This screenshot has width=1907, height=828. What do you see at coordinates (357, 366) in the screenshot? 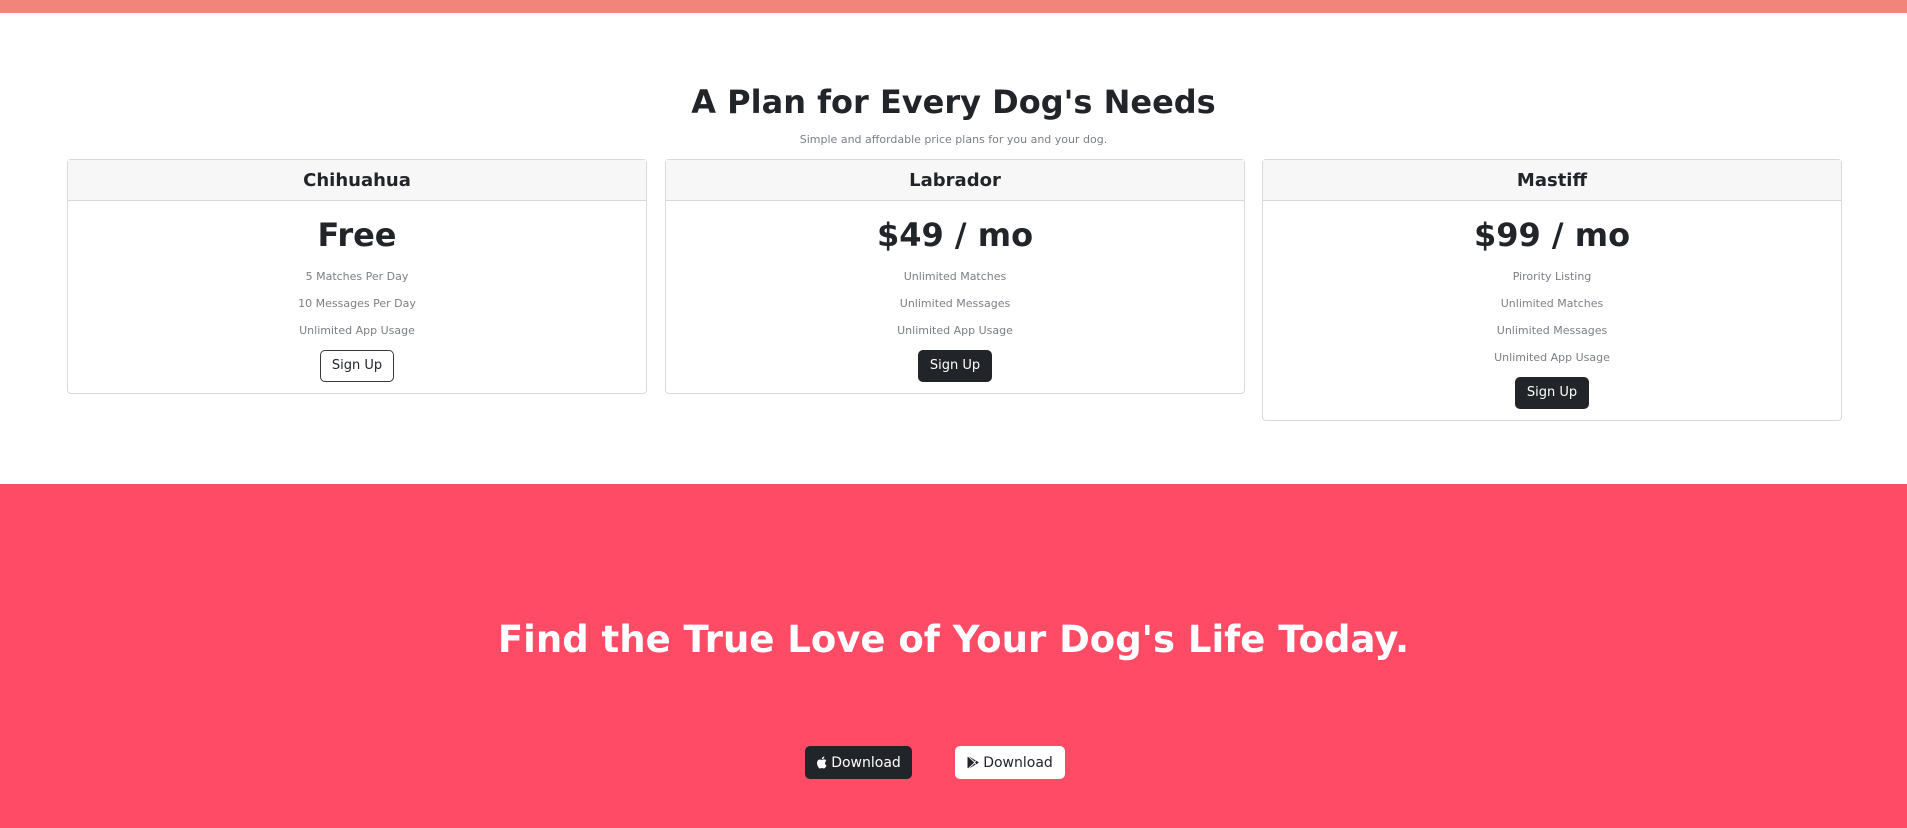
I see `sign-up-button-chihuahua: Sign Up` at bounding box center [357, 366].